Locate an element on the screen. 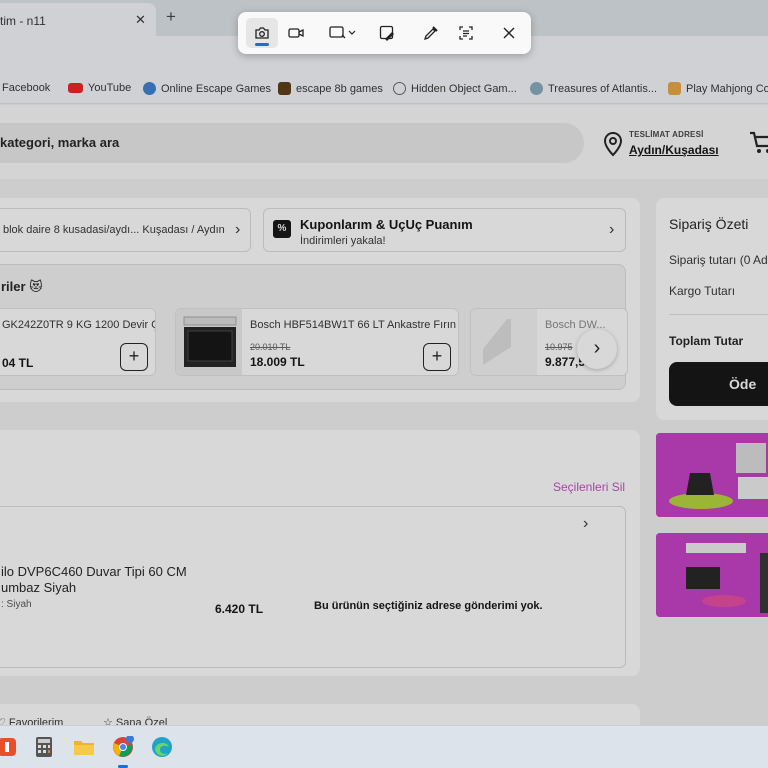  coupons-subtitle: İndirimleri yakala! is located at coordinates (343, 241).